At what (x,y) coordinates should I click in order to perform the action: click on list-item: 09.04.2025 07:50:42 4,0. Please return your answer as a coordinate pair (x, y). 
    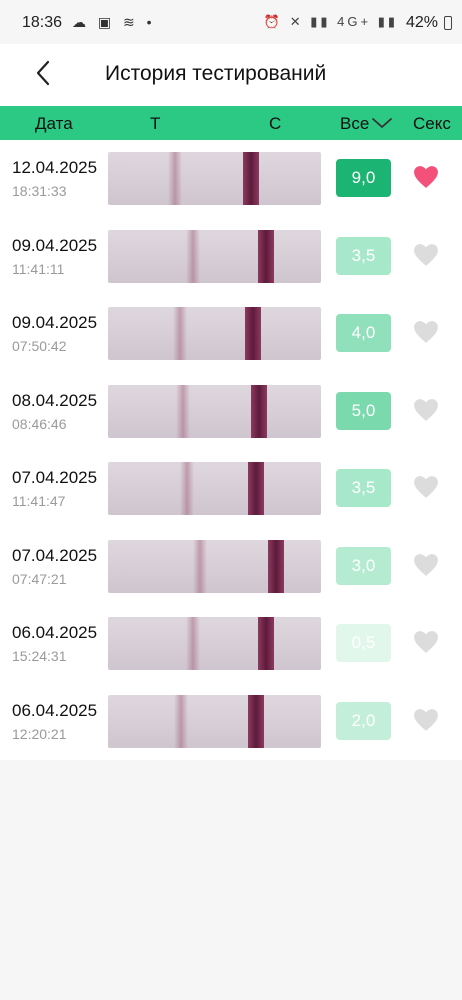
    Looking at the image, I should click on (231, 333).